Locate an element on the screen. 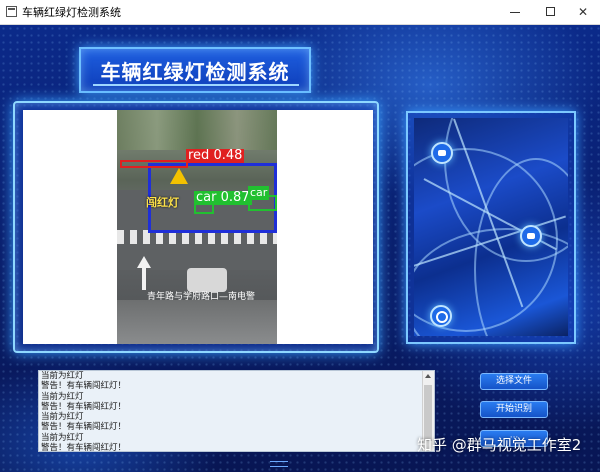 This screenshot has height=472, width=600. window-titlebar: 车辆红绿灯检测系统 ✕ is located at coordinates (300, 12).